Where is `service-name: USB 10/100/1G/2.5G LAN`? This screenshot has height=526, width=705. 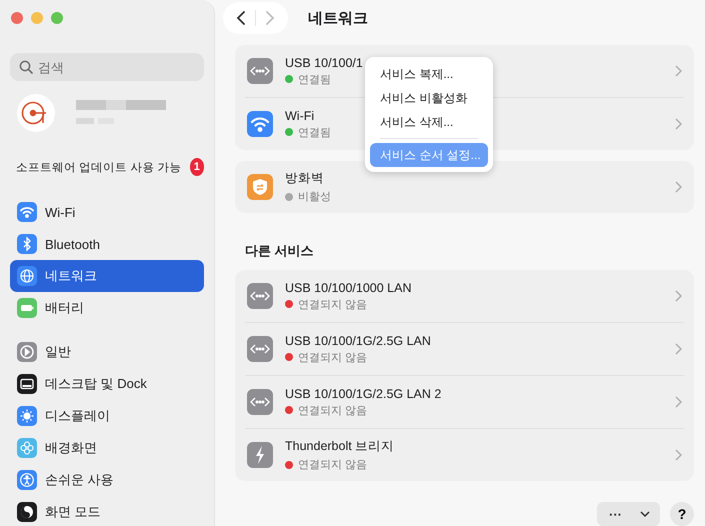
service-name: USB 10/100/1G/2.5G LAN is located at coordinates (358, 341).